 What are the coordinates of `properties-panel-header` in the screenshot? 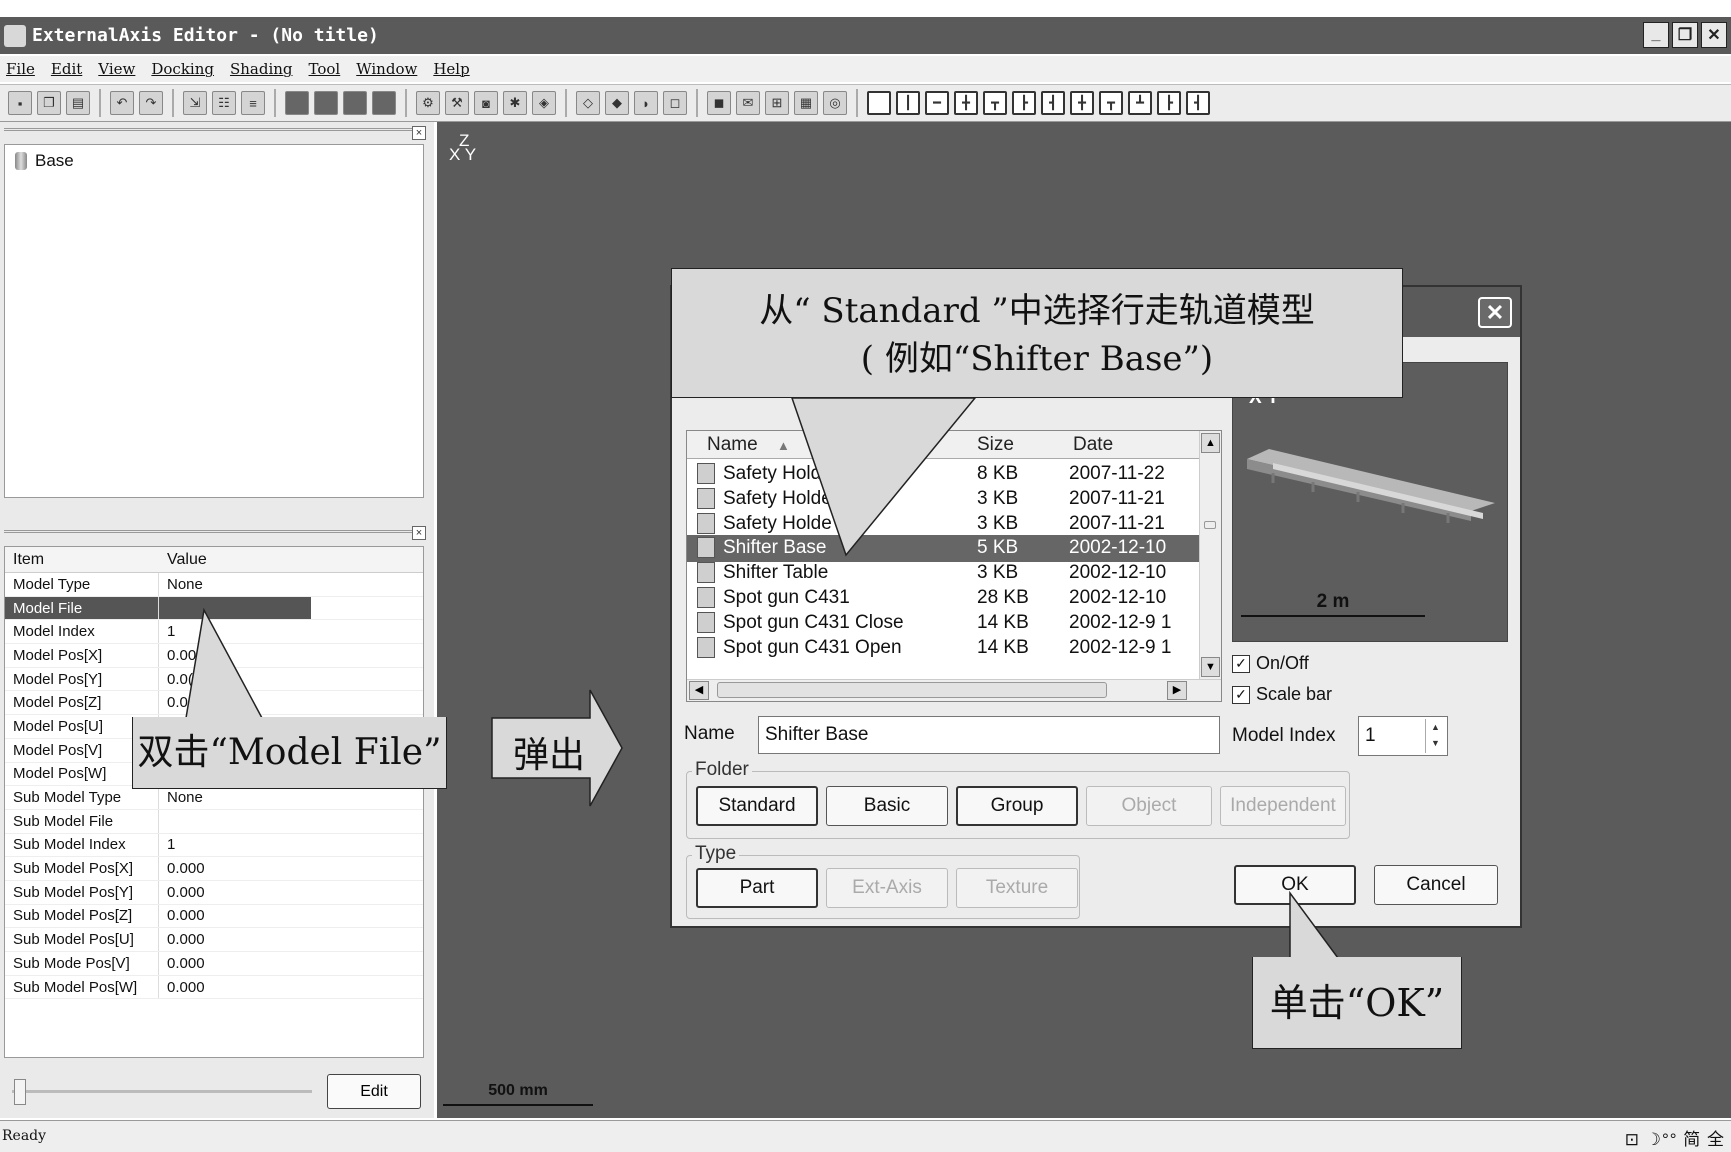 It's located at (214, 535).